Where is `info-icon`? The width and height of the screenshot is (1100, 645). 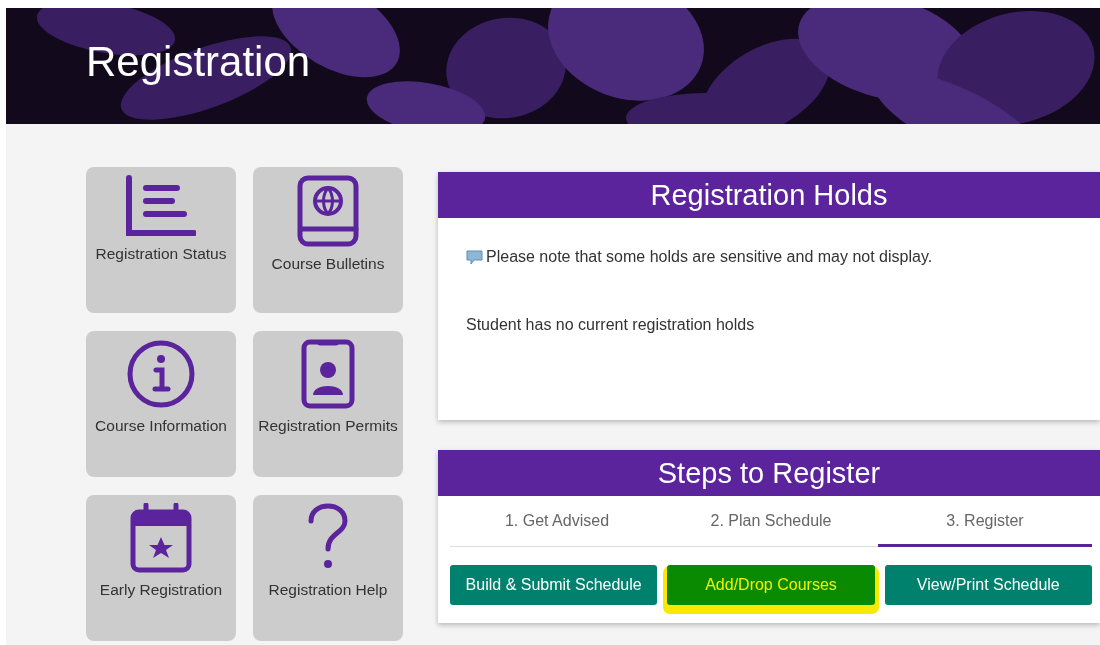 info-icon is located at coordinates (161, 374).